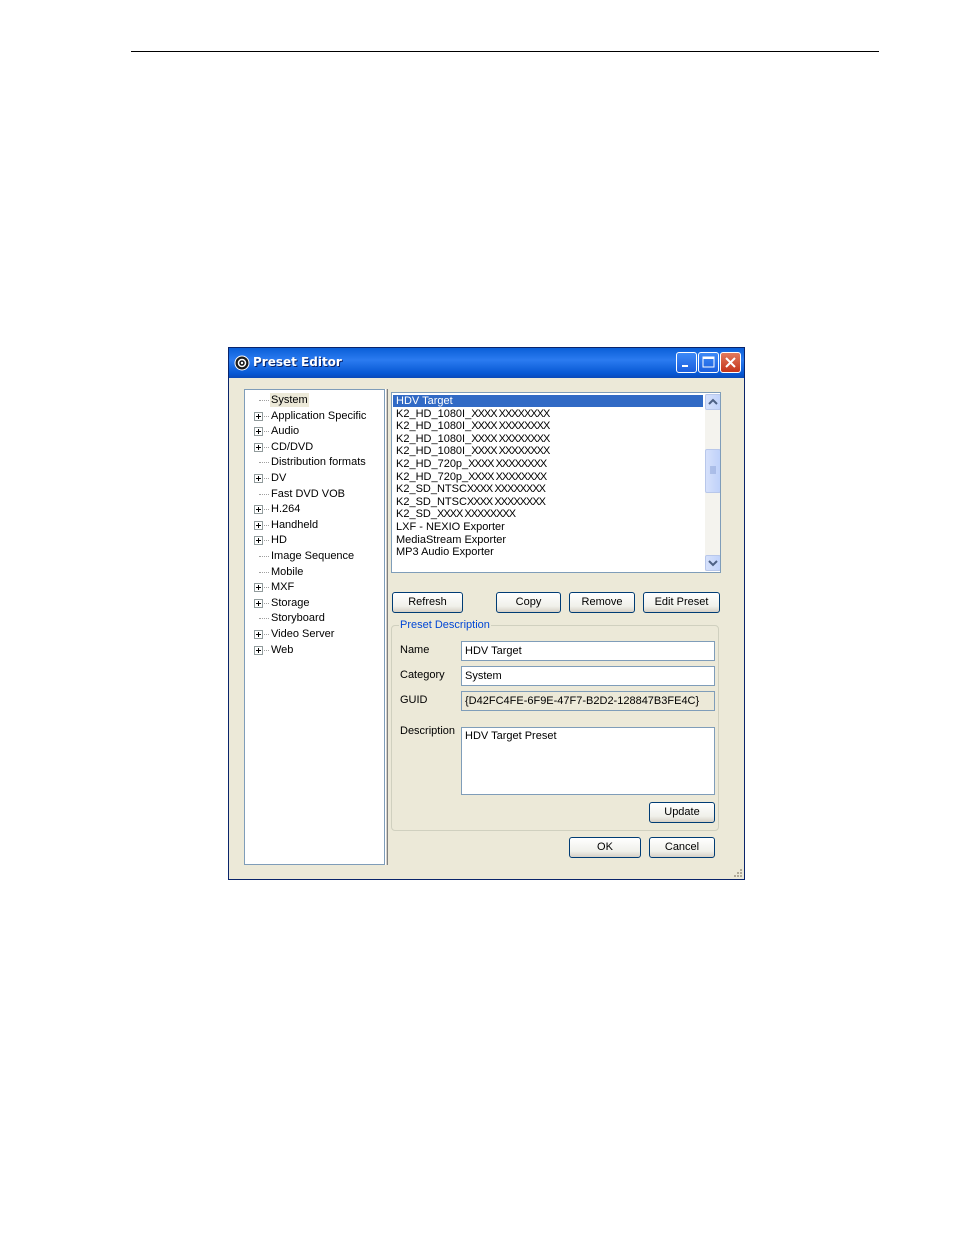  Describe the element at coordinates (386, 627) in the screenshot. I see `tree-splitter` at that location.